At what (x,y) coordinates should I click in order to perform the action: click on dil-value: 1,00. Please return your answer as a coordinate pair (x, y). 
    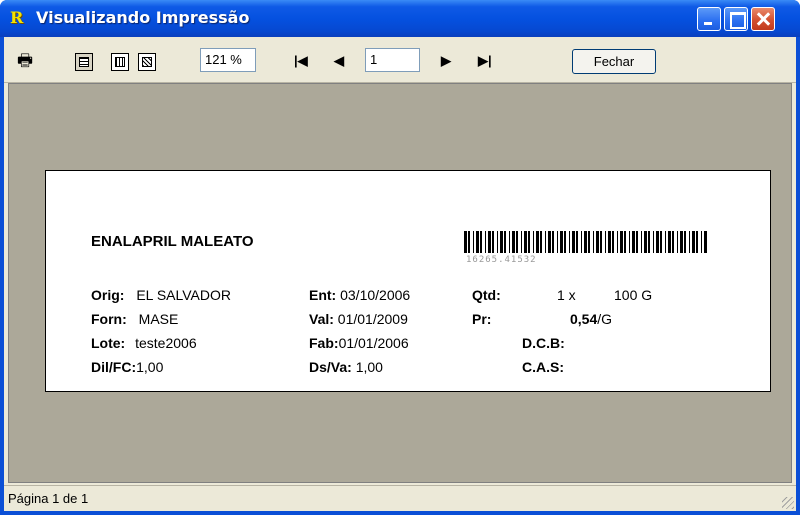
    Looking at the image, I should click on (150, 367).